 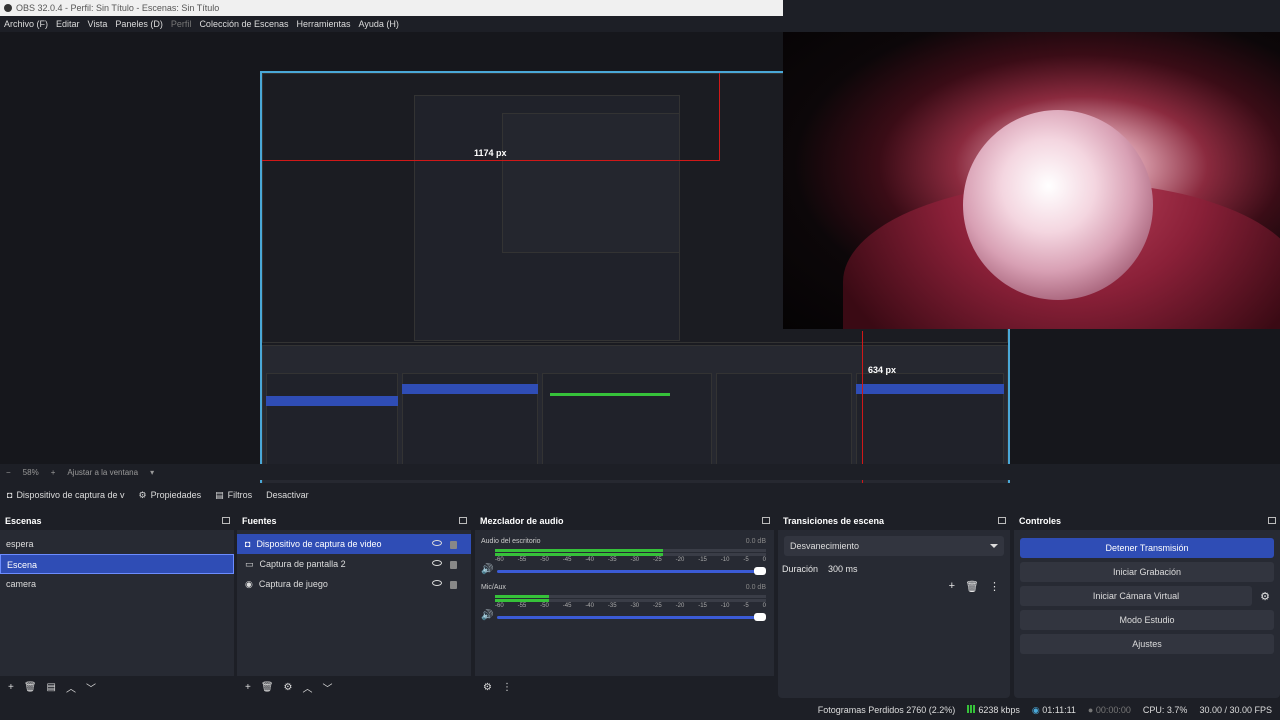 I want to click on sources-header: Fuentes, so click(x=354, y=521).